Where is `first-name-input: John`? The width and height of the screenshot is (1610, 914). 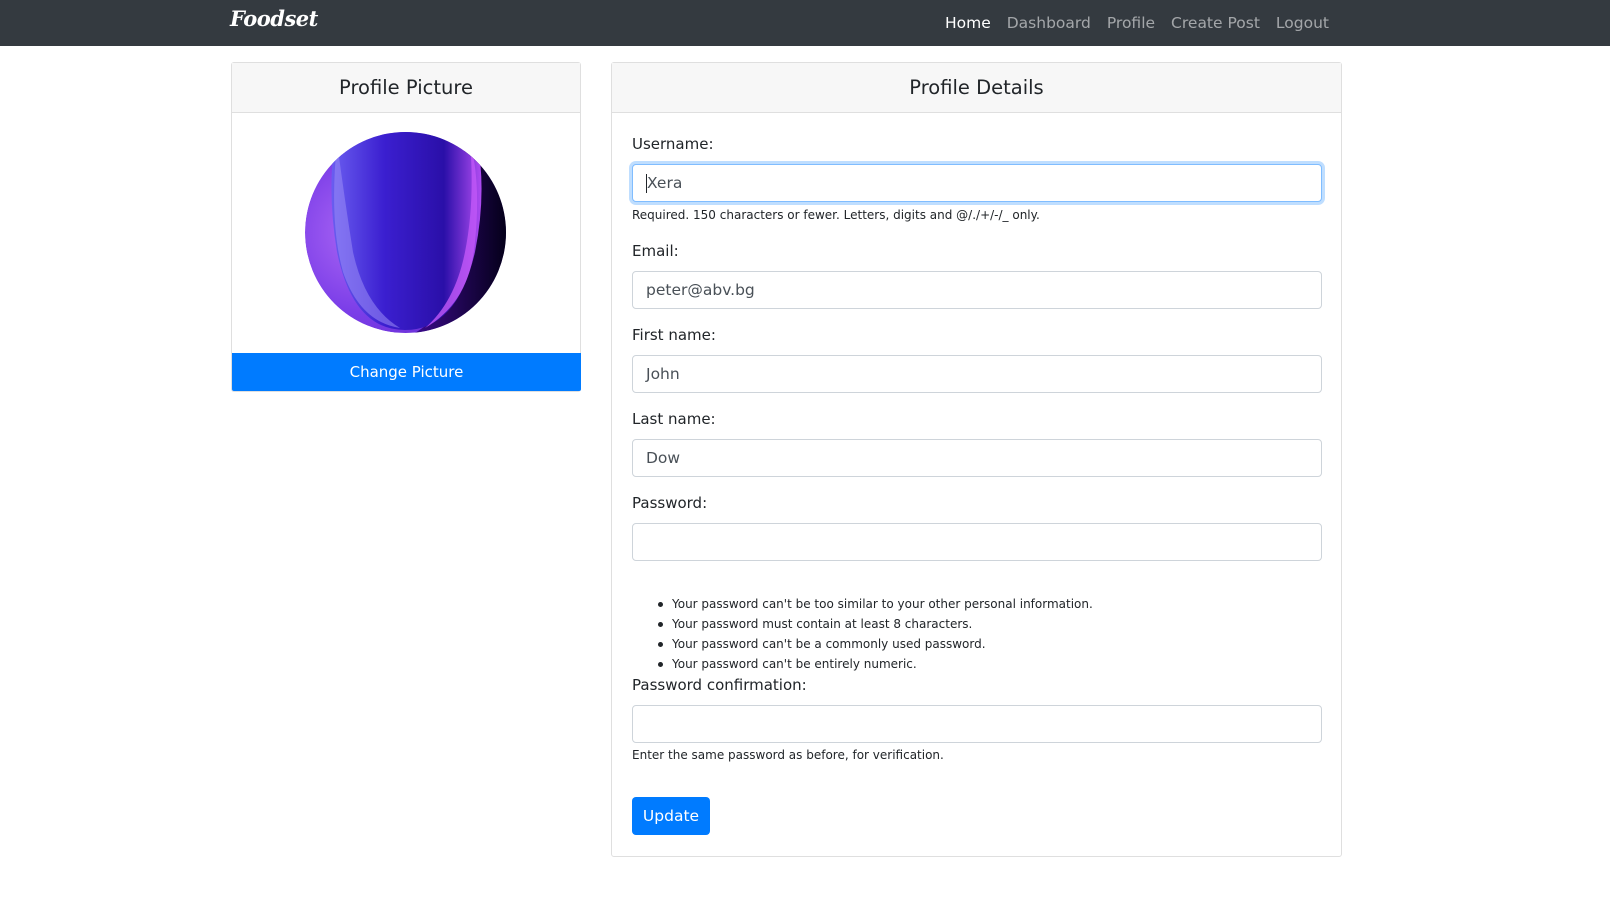
first-name-input: John is located at coordinates (977, 374).